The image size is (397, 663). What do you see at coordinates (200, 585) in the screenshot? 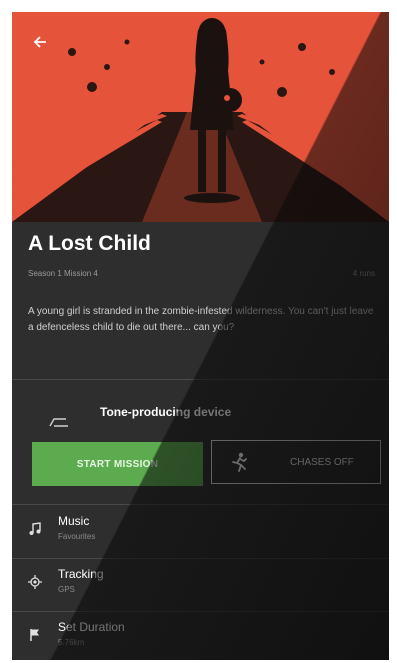
I see `settings-row-tracking: Tracking GPS` at bounding box center [200, 585].